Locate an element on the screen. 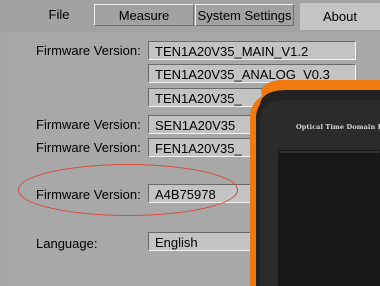 The image size is (380, 286). device-title-text: Optical Time Domain R is located at coordinates (338, 127).